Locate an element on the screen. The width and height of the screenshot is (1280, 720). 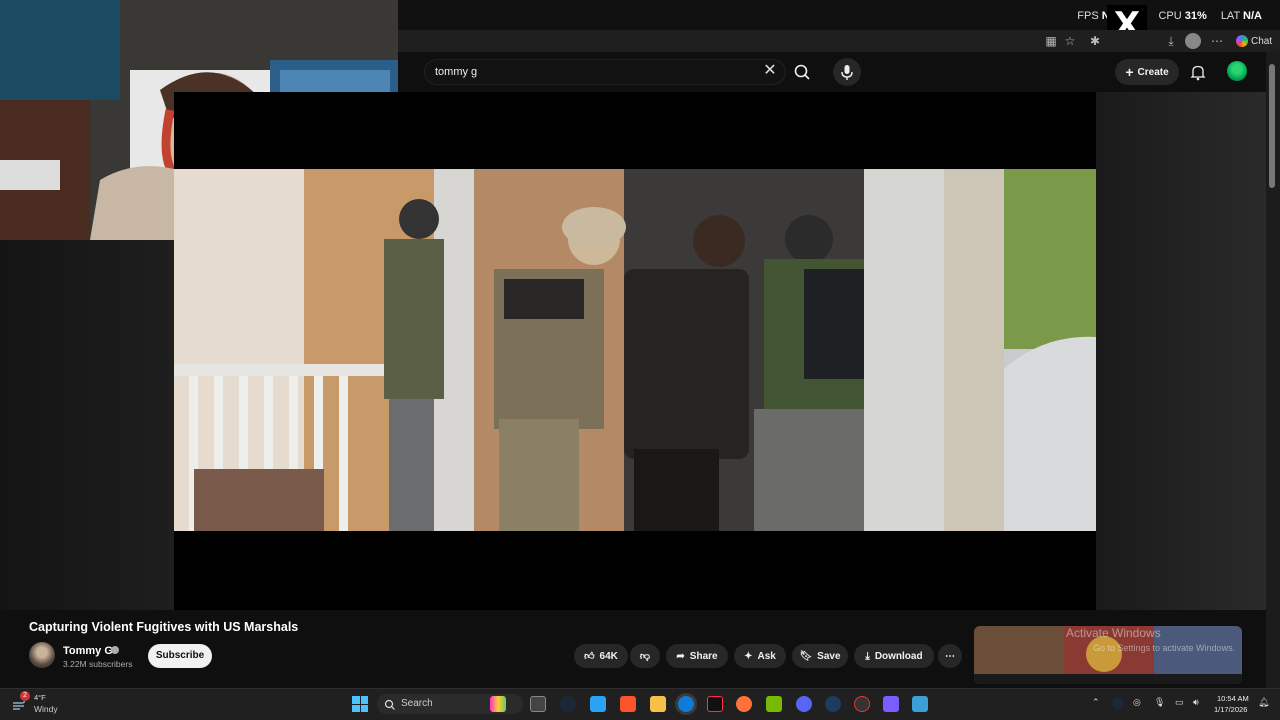
tray-chevron-icon: ⌃ is located at coordinates (1096, 702).